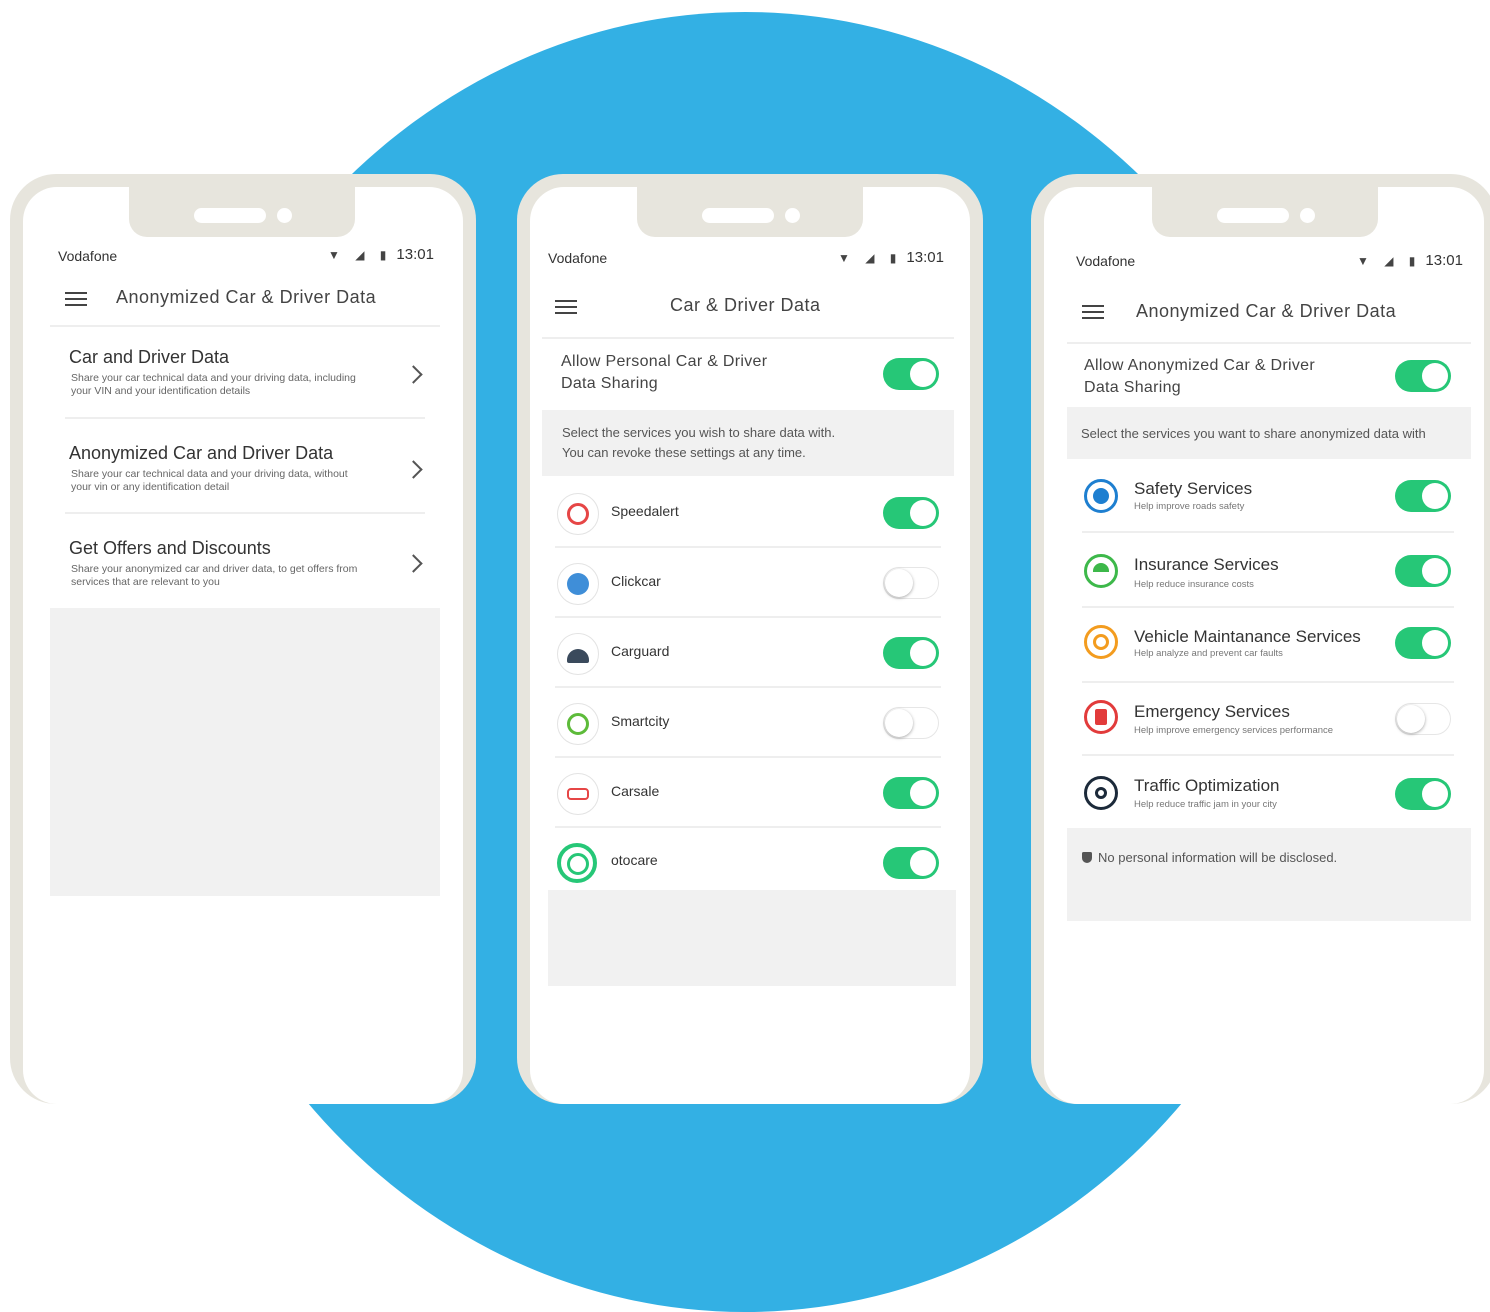  Describe the element at coordinates (578, 724) in the screenshot. I see `globe-icon` at that location.